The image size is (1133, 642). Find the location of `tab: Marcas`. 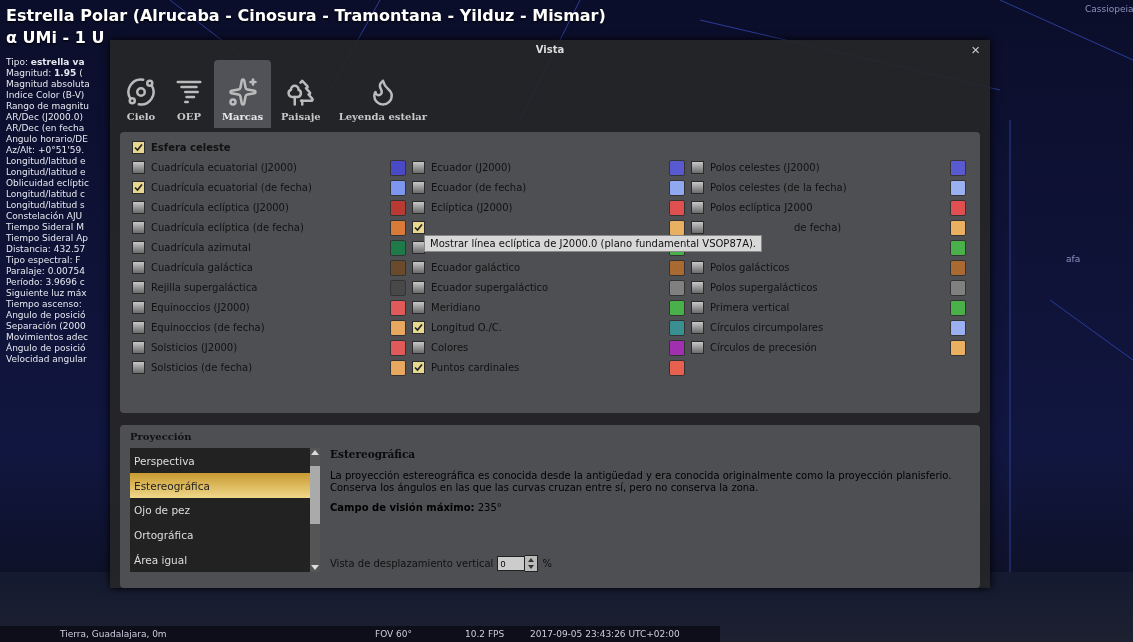

tab: Marcas is located at coordinates (242, 93).